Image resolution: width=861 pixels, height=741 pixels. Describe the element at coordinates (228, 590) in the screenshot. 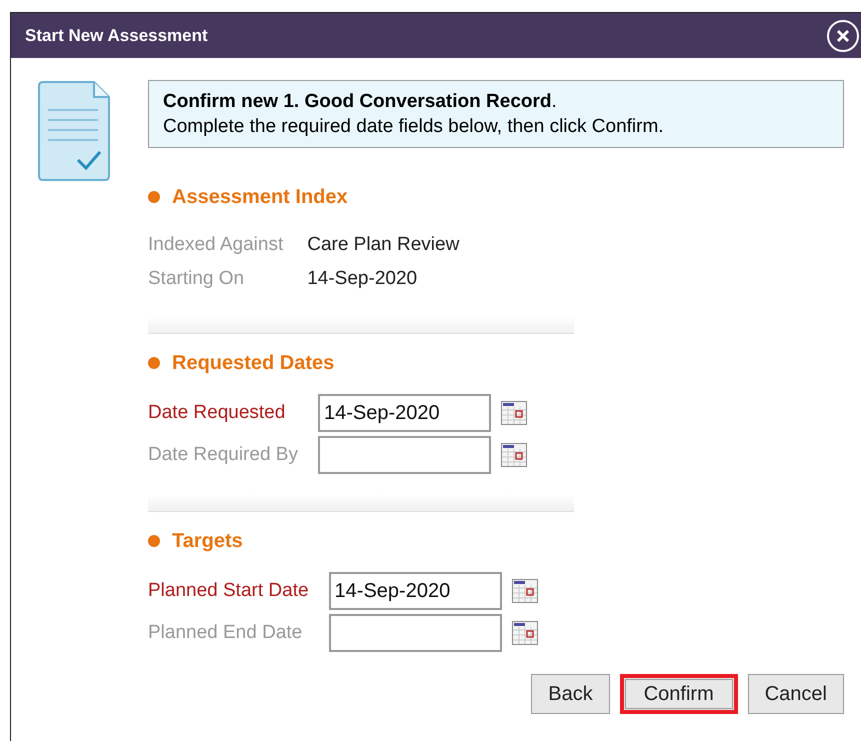

I see `field-label: Planned Start Date` at that location.